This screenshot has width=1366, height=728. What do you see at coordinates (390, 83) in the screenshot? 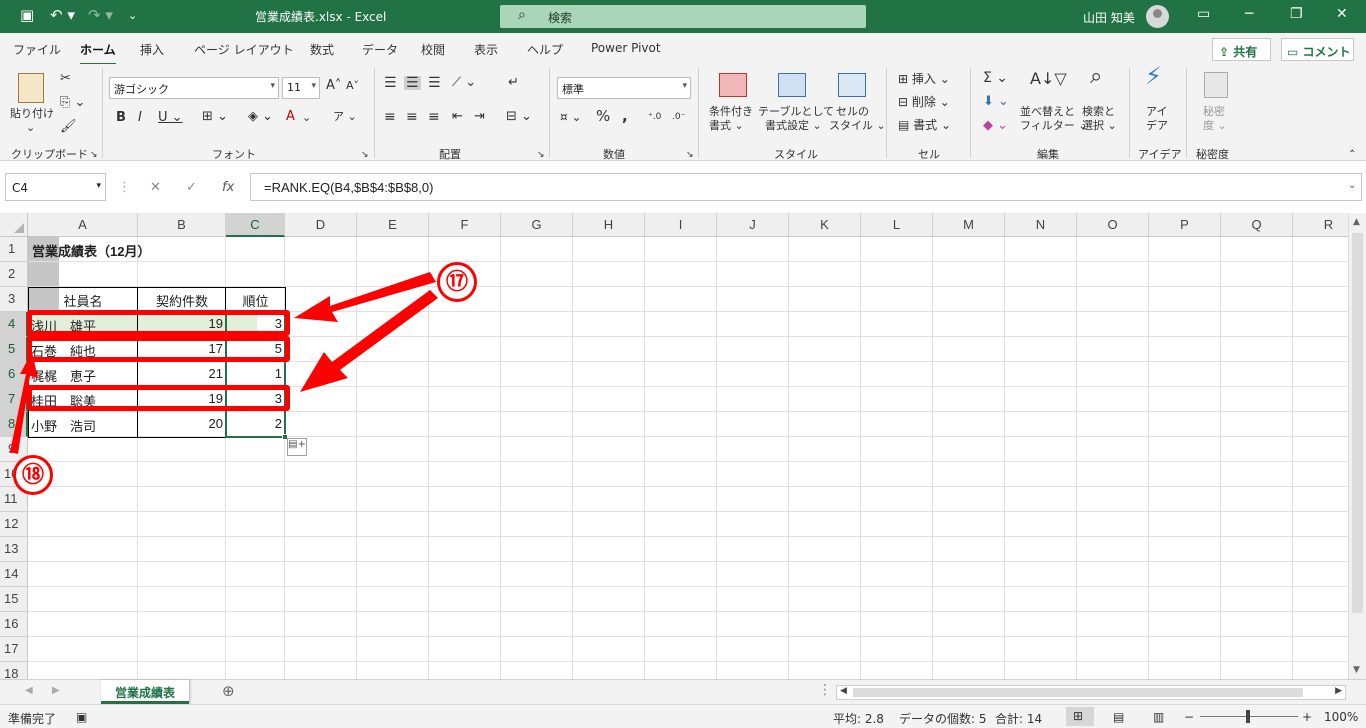
I see `align-top-icon: ☰` at bounding box center [390, 83].